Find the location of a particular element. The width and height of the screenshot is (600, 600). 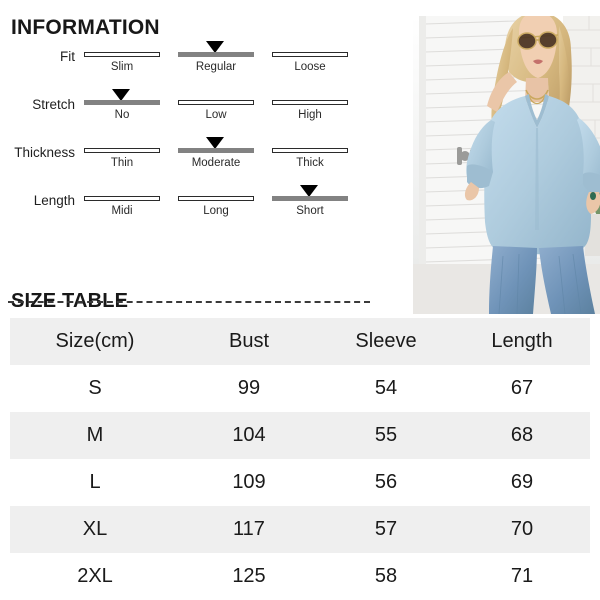

cell-sleeve: 54 is located at coordinates (386, 388).